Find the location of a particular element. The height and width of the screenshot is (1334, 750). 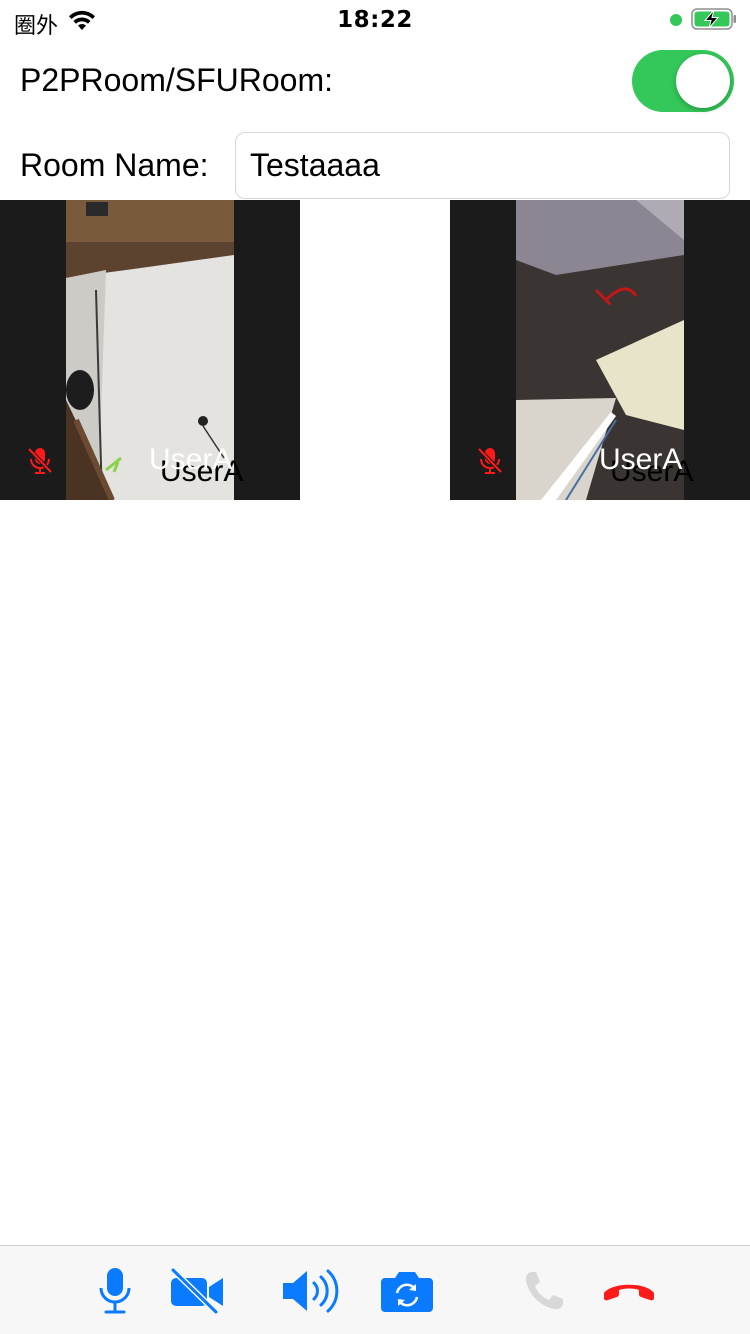

microphone-icon is located at coordinates (115, 1291).